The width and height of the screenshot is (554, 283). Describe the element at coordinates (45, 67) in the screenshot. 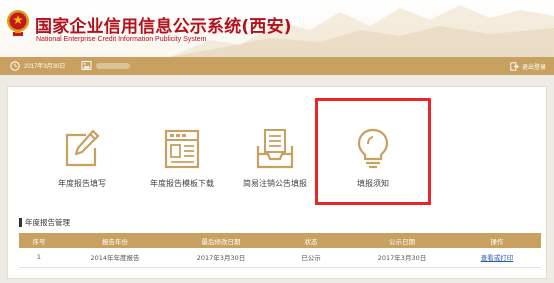

I see `current-date: 2017年3月30日` at that location.